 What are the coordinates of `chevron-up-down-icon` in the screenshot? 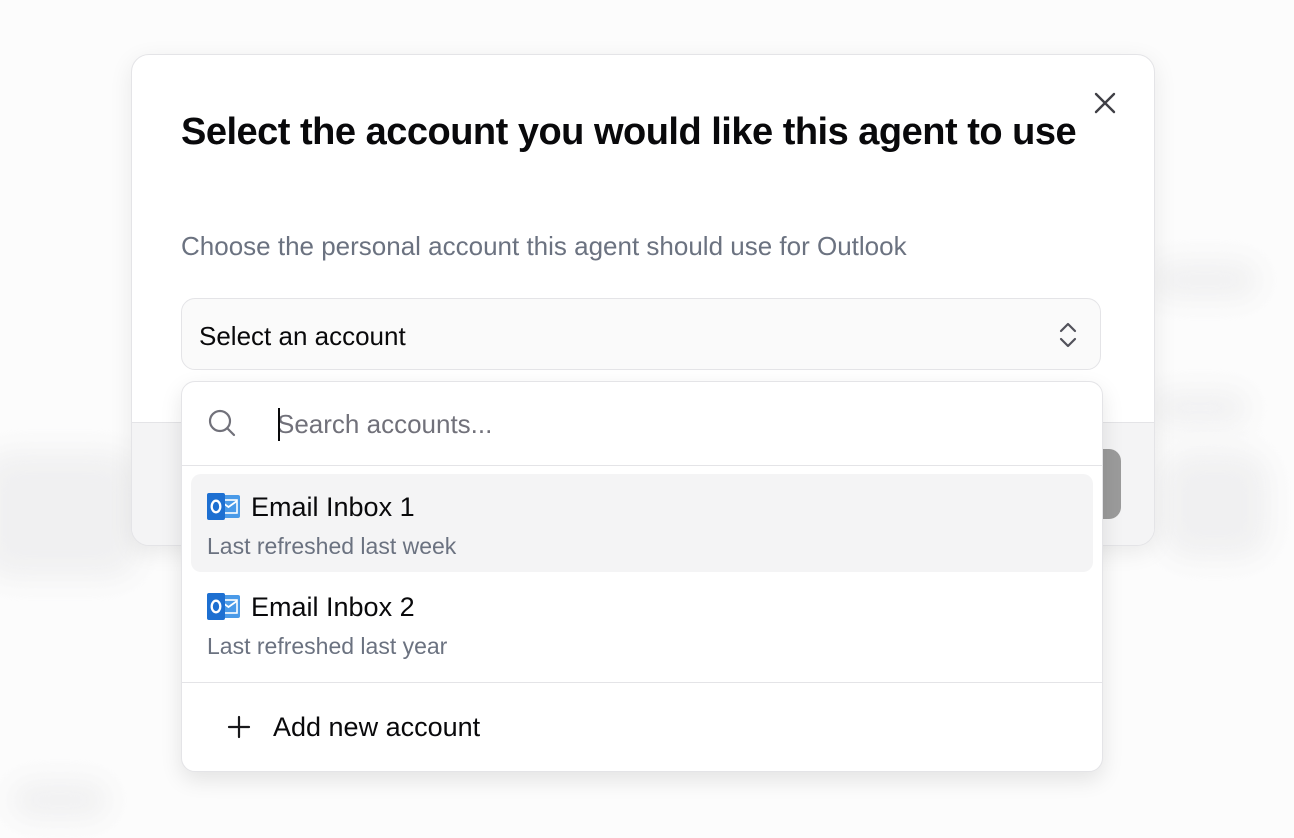 It's located at (1068, 335).